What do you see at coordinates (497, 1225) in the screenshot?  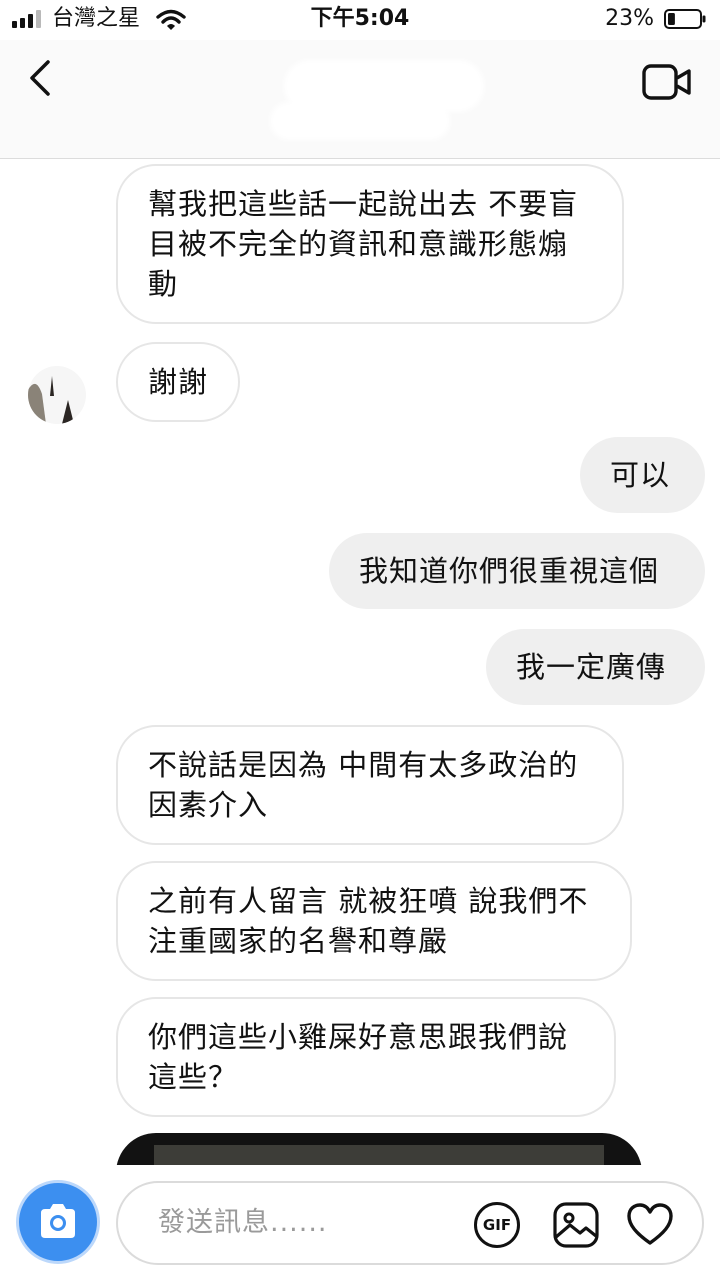 I see `gif-button: GIF` at bounding box center [497, 1225].